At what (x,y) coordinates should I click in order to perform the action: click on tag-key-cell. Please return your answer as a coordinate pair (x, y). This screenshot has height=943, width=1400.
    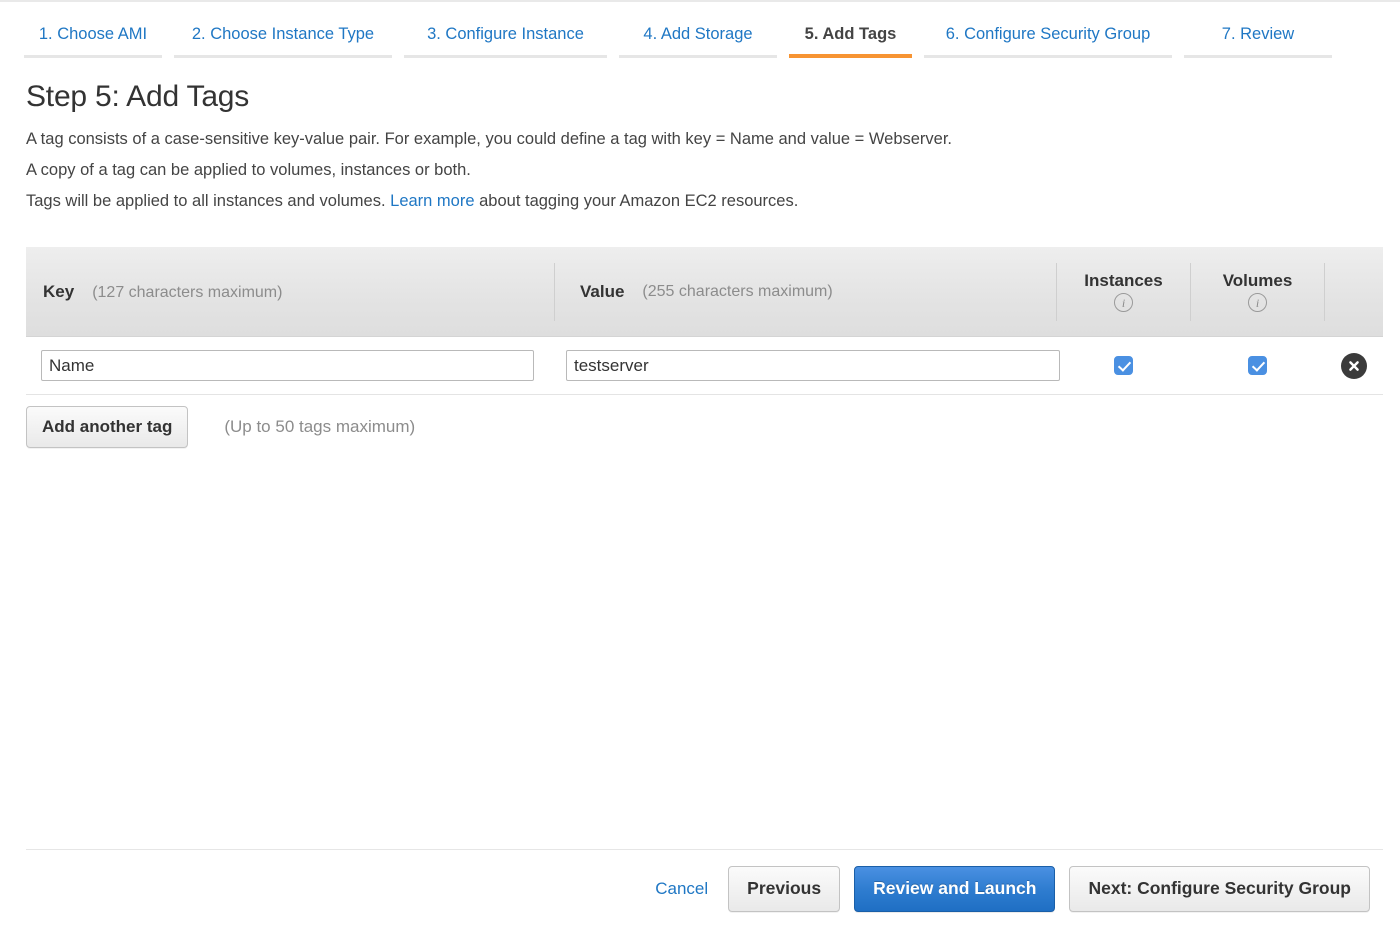
    Looking at the image, I should click on (290, 365).